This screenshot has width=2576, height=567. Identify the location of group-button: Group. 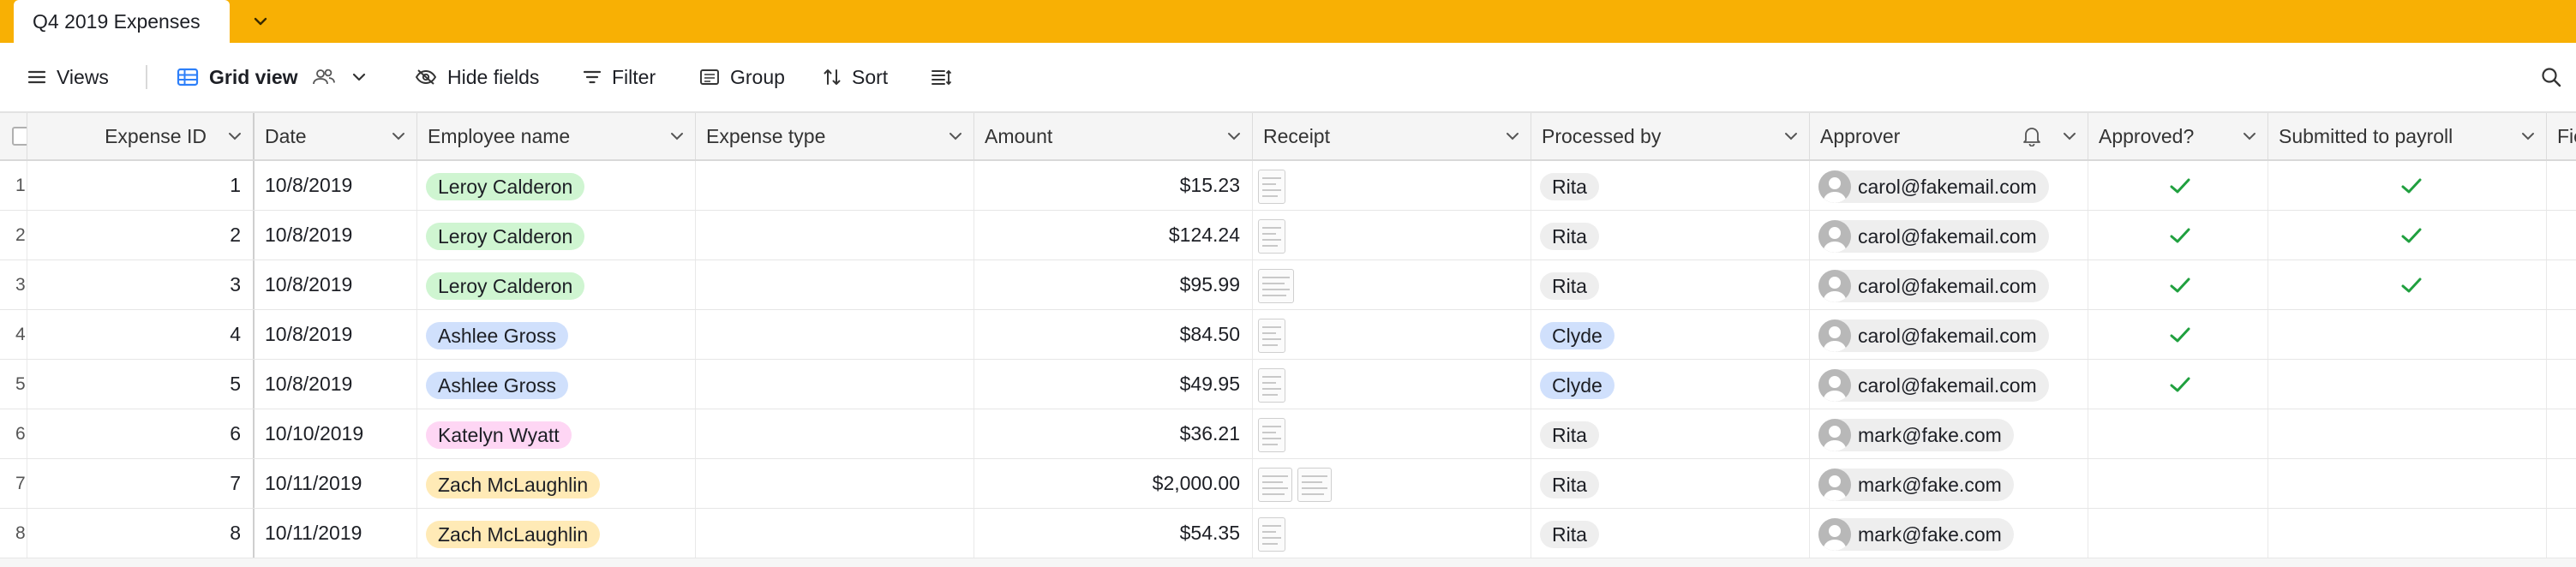
(742, 77).